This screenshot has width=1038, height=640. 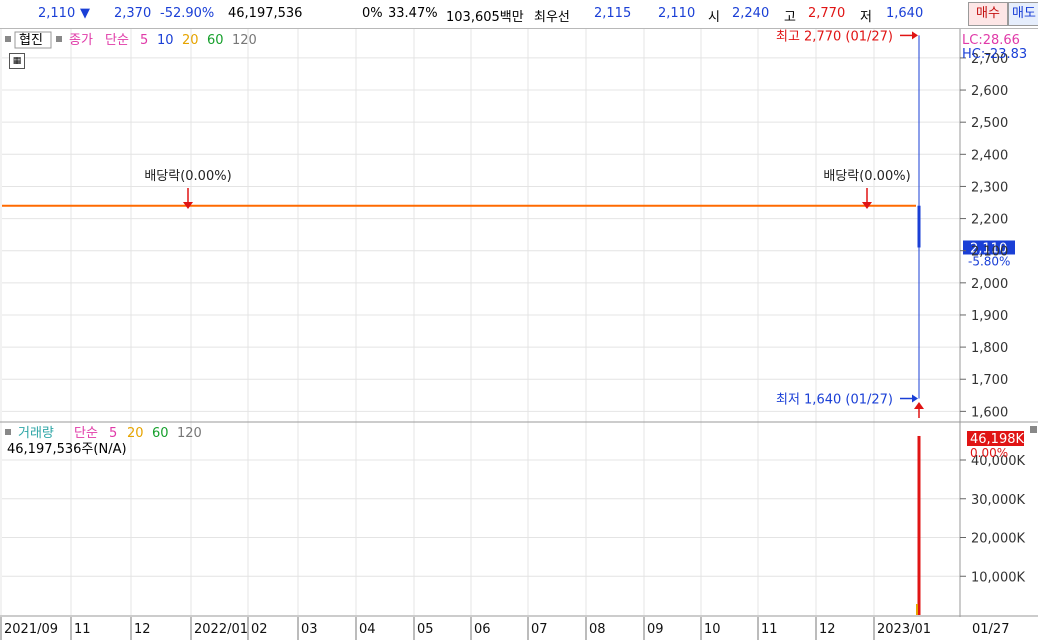 What do you see at coordinates (989, 380) in the screenshot?
I see `price-tick-label: 1,700` at bounding box center [989, 380].